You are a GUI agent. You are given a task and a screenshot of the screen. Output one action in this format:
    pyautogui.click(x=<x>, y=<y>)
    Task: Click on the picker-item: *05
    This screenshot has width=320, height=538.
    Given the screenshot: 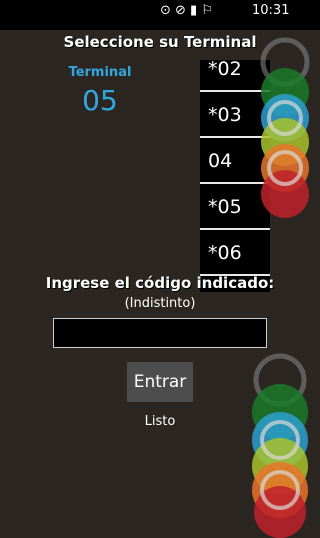 What is the action you would take?
    pyautogui.click(x=235, y=207)
    